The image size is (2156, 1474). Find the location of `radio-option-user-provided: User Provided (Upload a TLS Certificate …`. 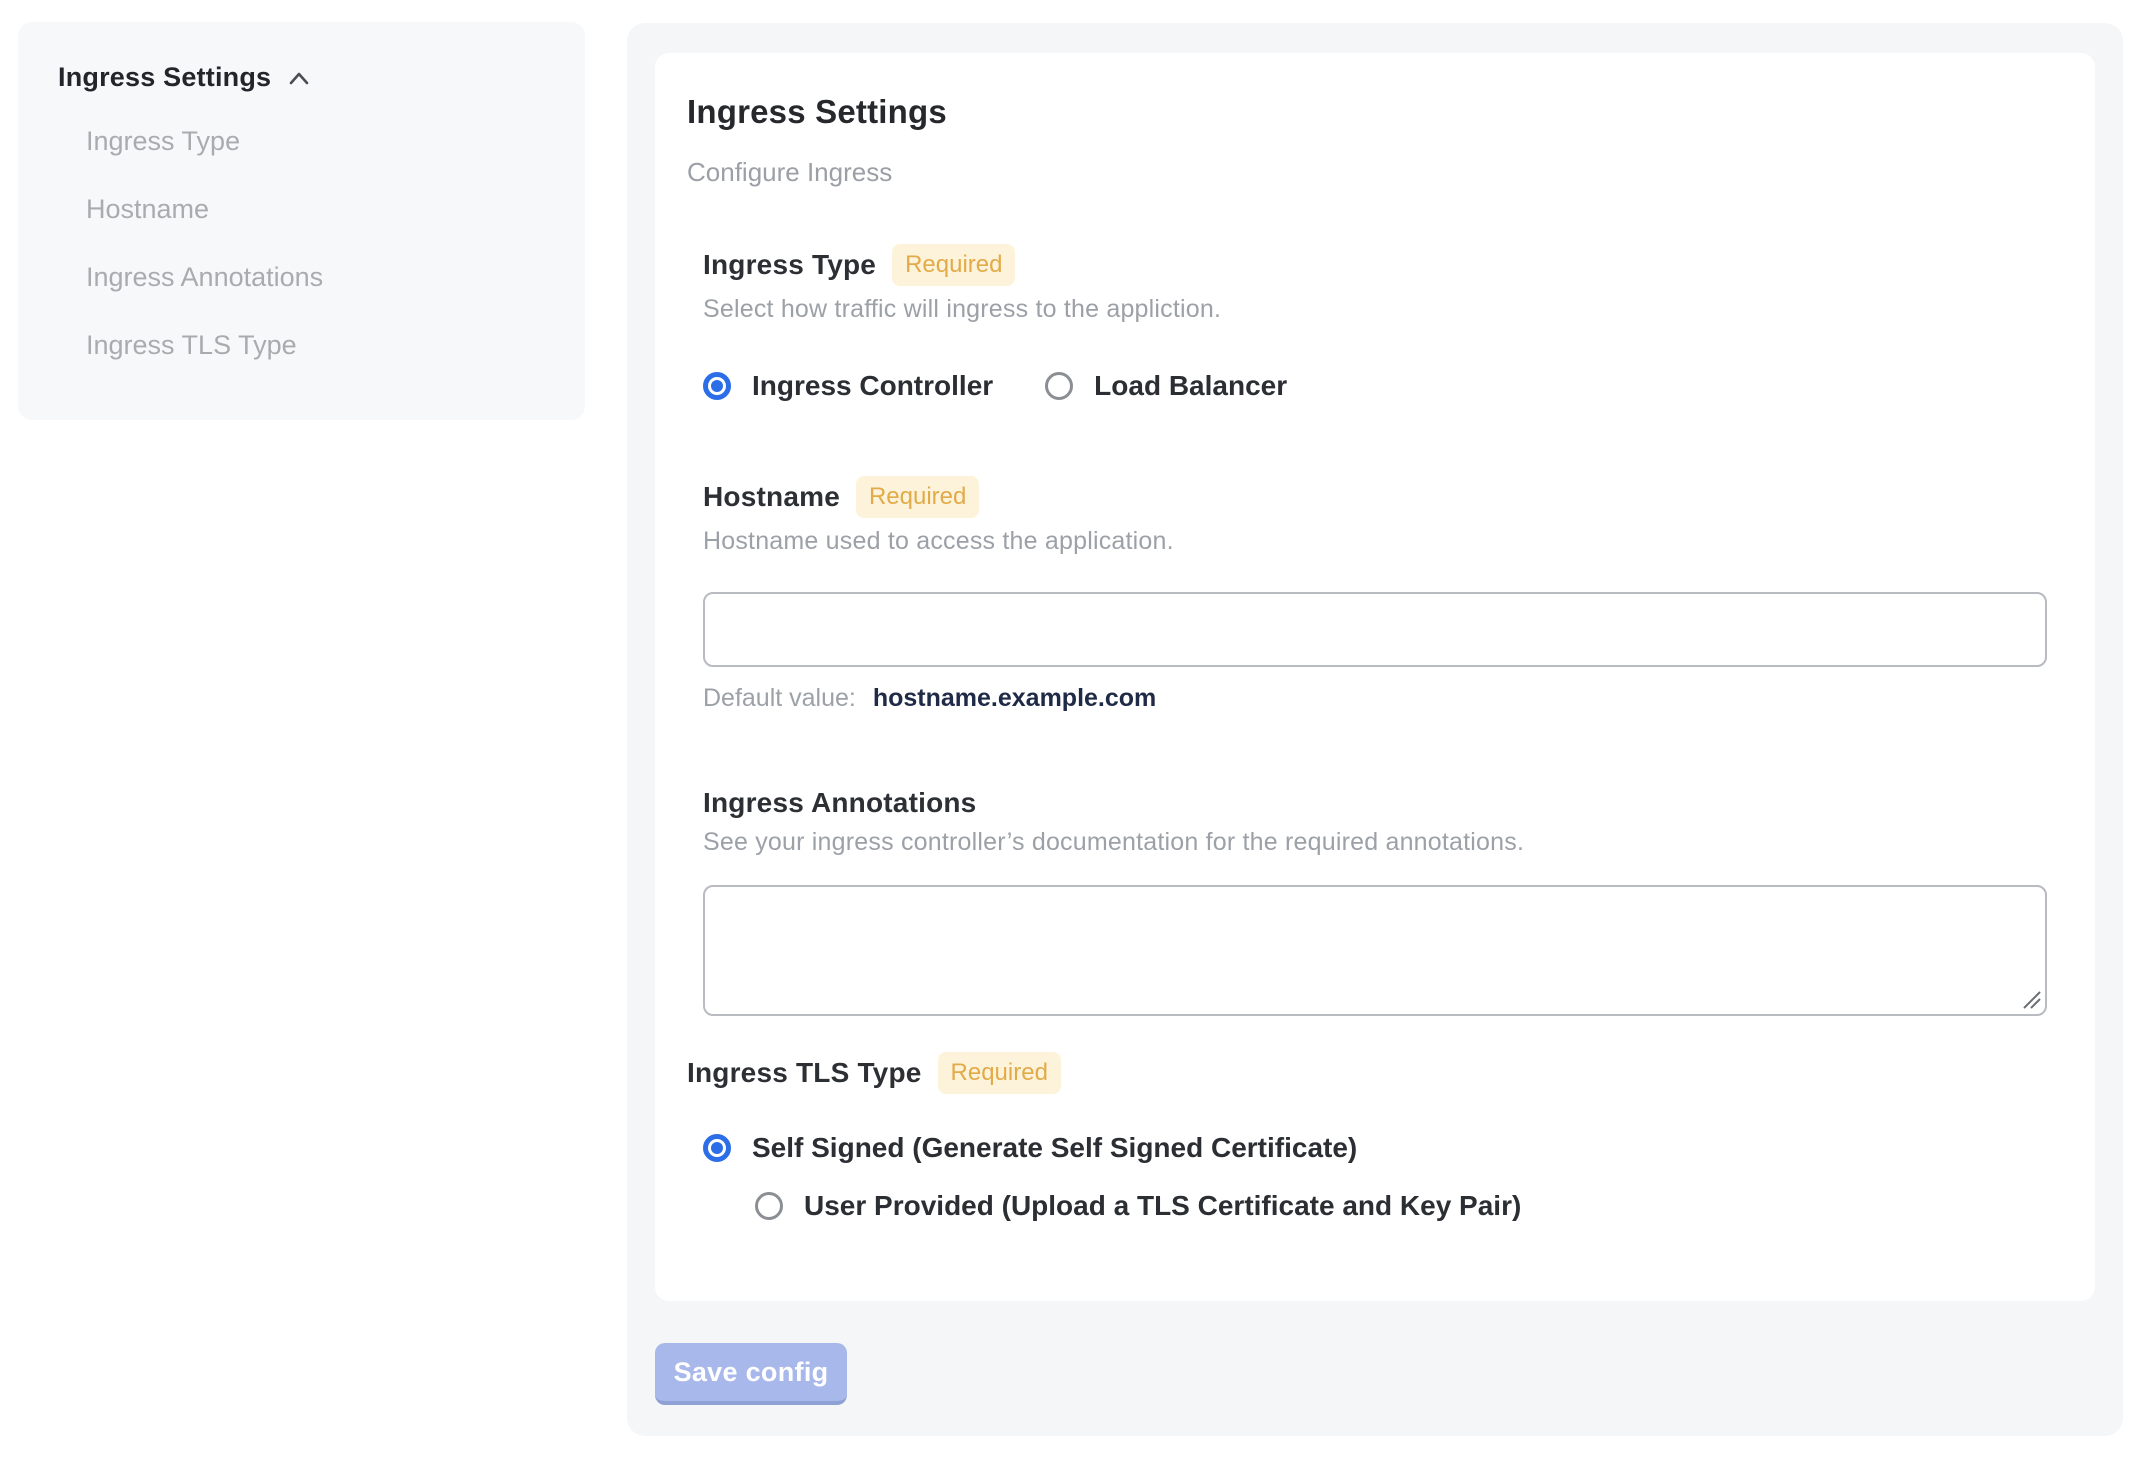

radio-option-user-provided: User Provided (Upload a TLS Certificate … is located at coordinates (1401, 1206).